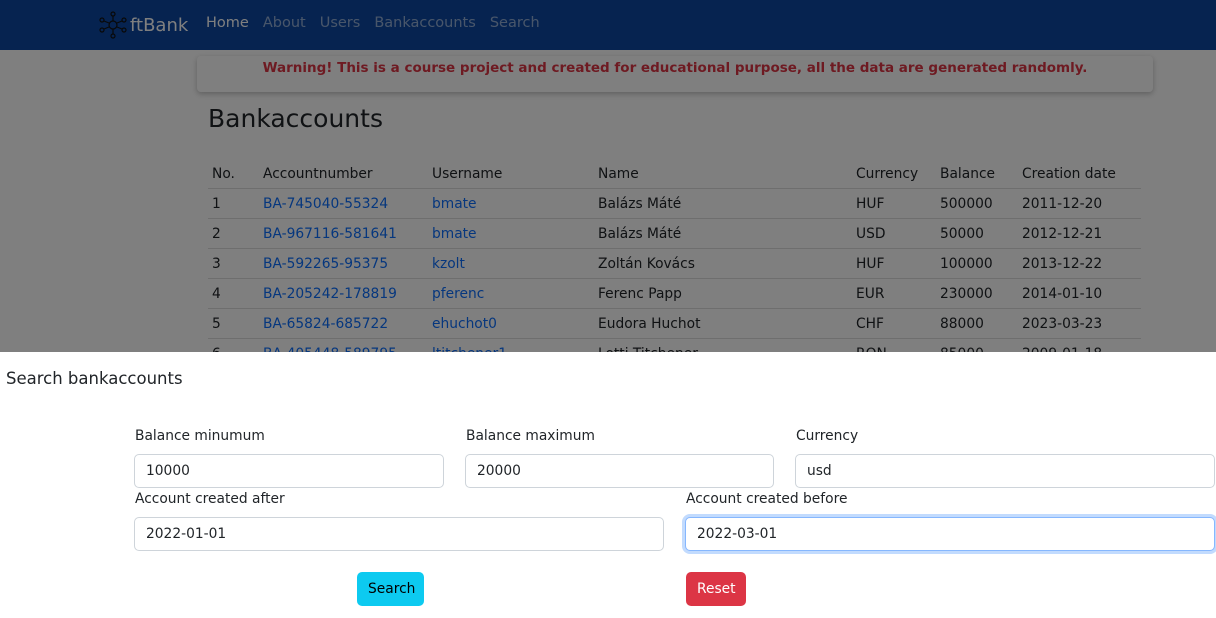  I want to click on currency-label: Currency, so click(827, 436).